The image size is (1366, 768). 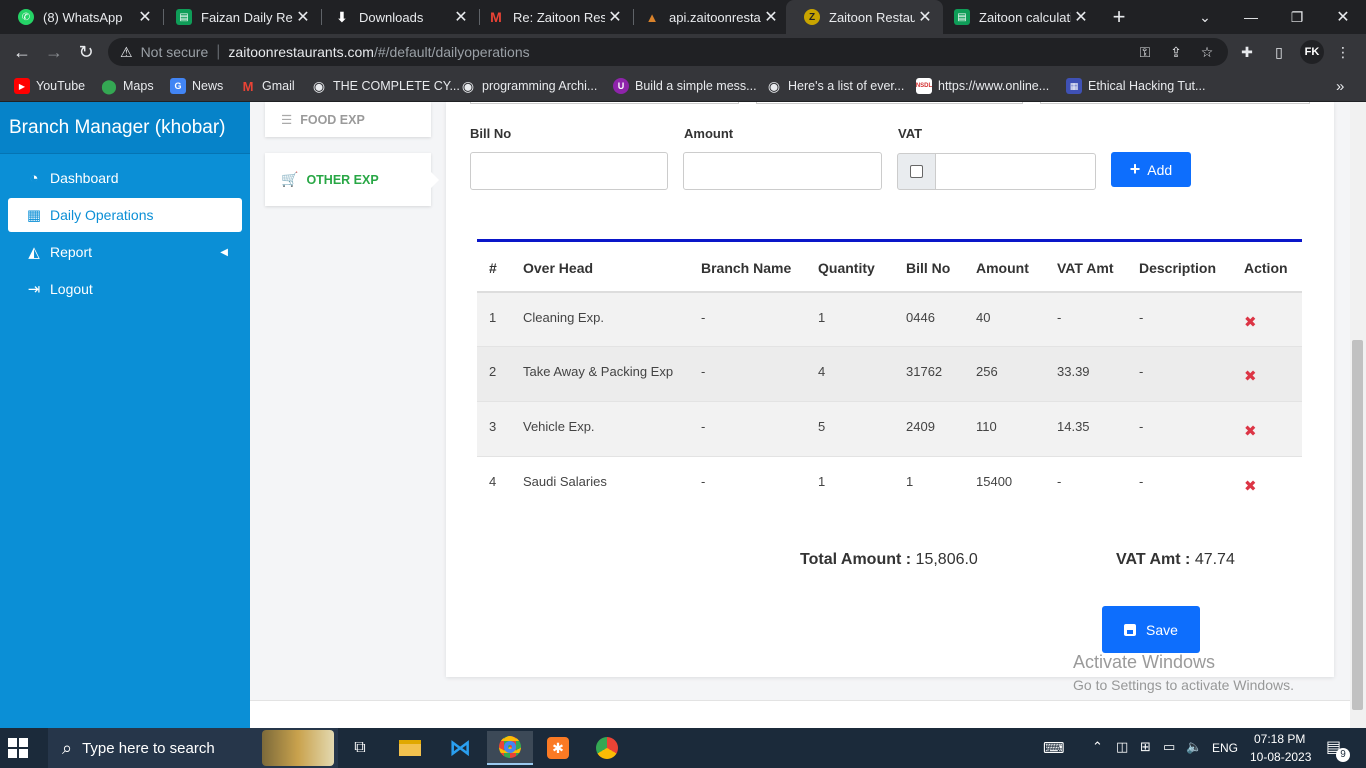 What do you see at coordinates (290, 179) in the screenshot?
I see `cart-icon: 🛒` at bounding box center [290, 179].